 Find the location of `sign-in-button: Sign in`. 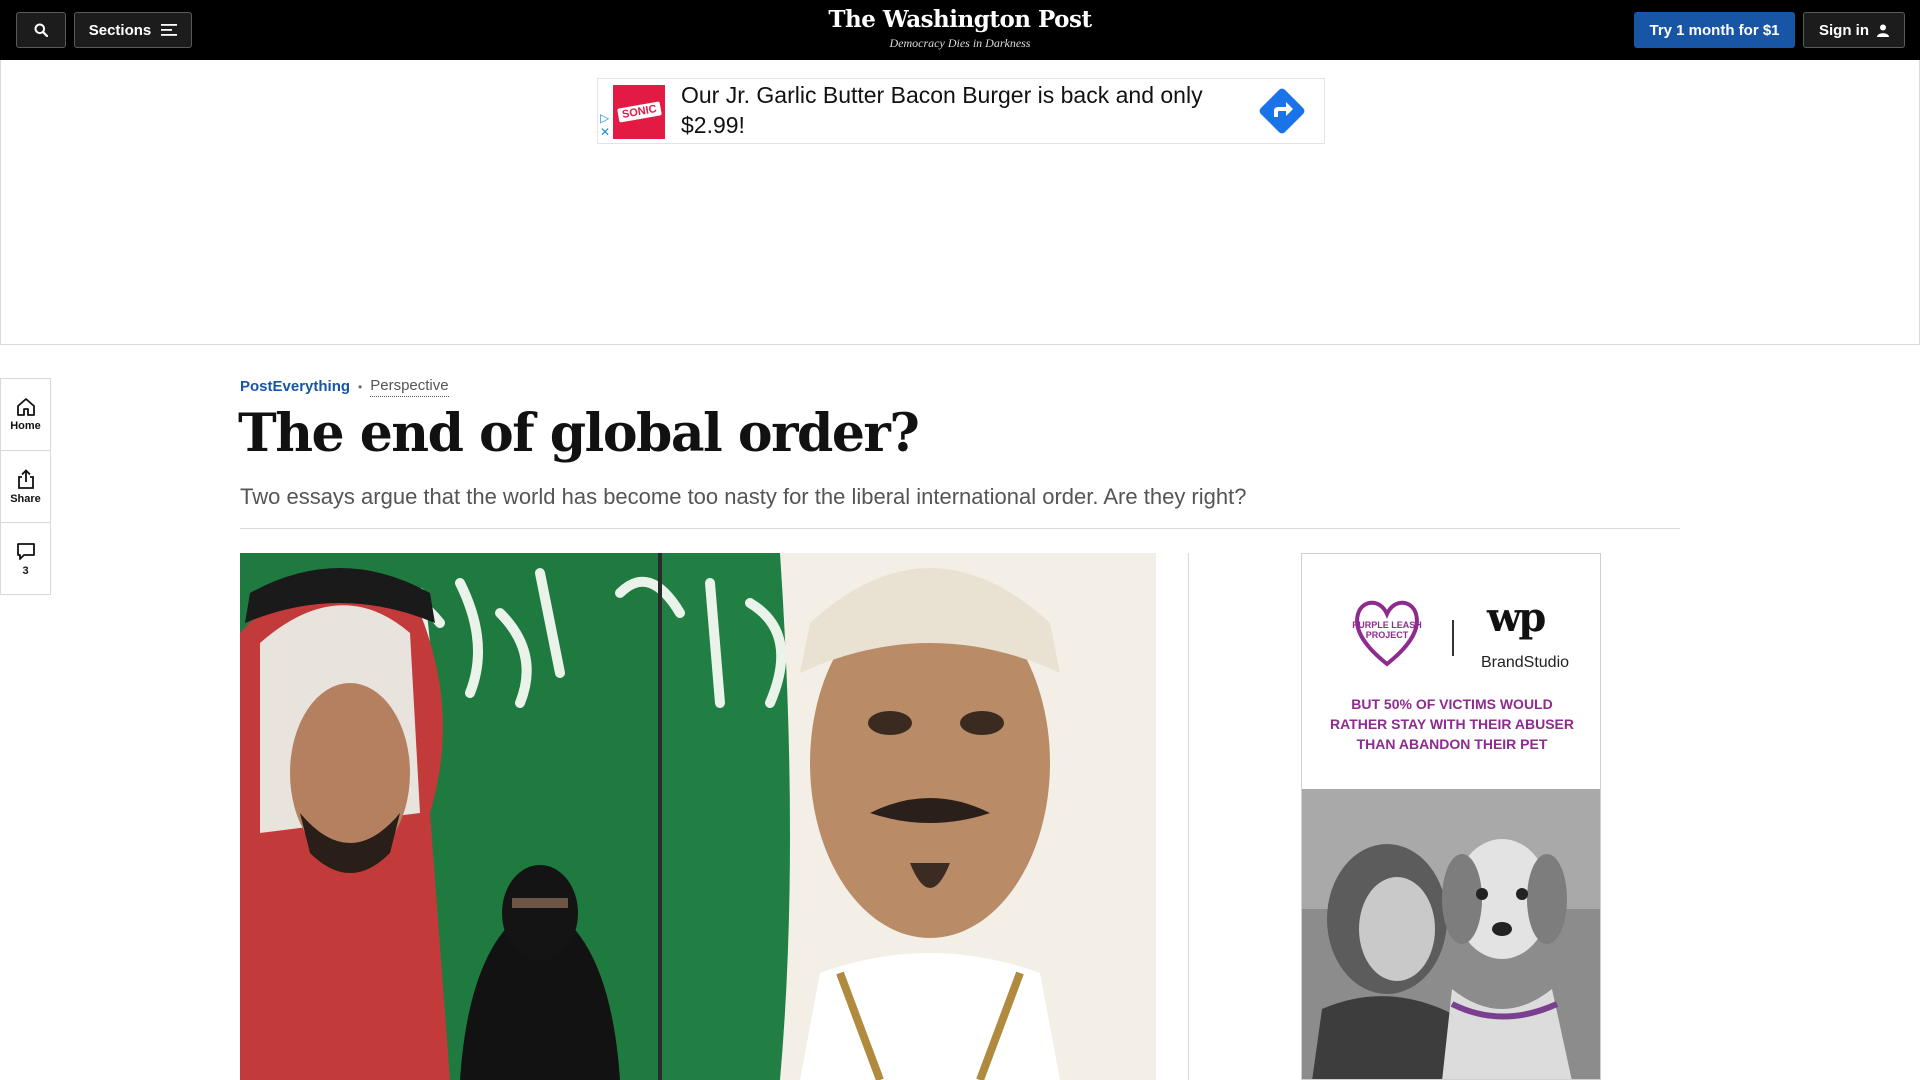

sign-in-button: Sign in is located at coordinates (1854, 30).